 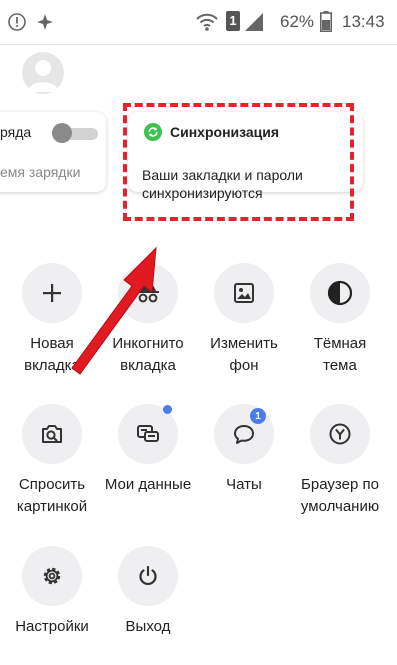 I want to click on incognito-tab-button: Инкогнито вкладка, so click(x=148, y=320).